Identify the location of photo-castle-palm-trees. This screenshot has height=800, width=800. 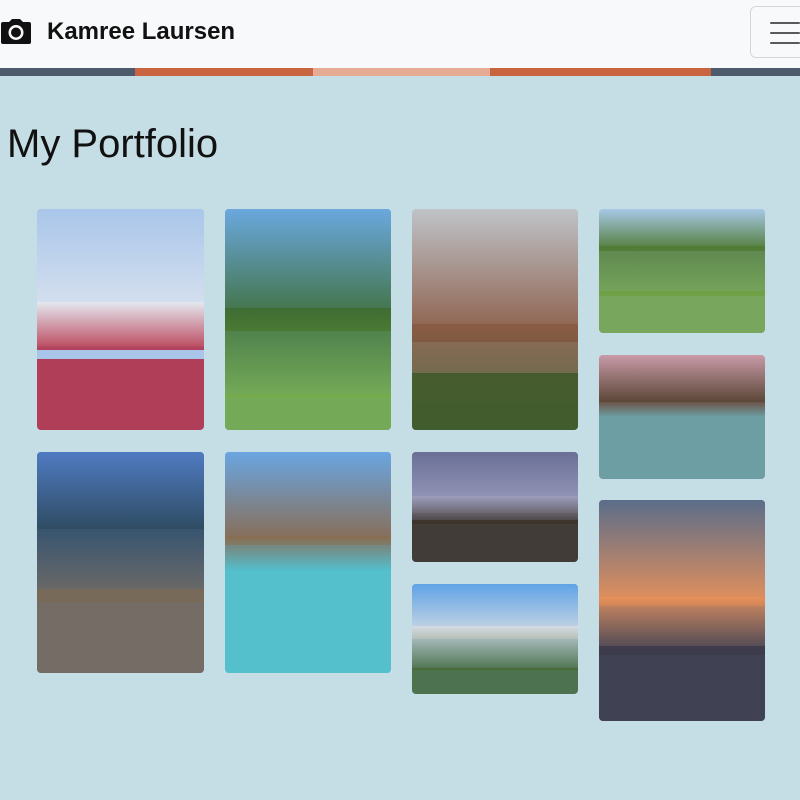
(495, 639).